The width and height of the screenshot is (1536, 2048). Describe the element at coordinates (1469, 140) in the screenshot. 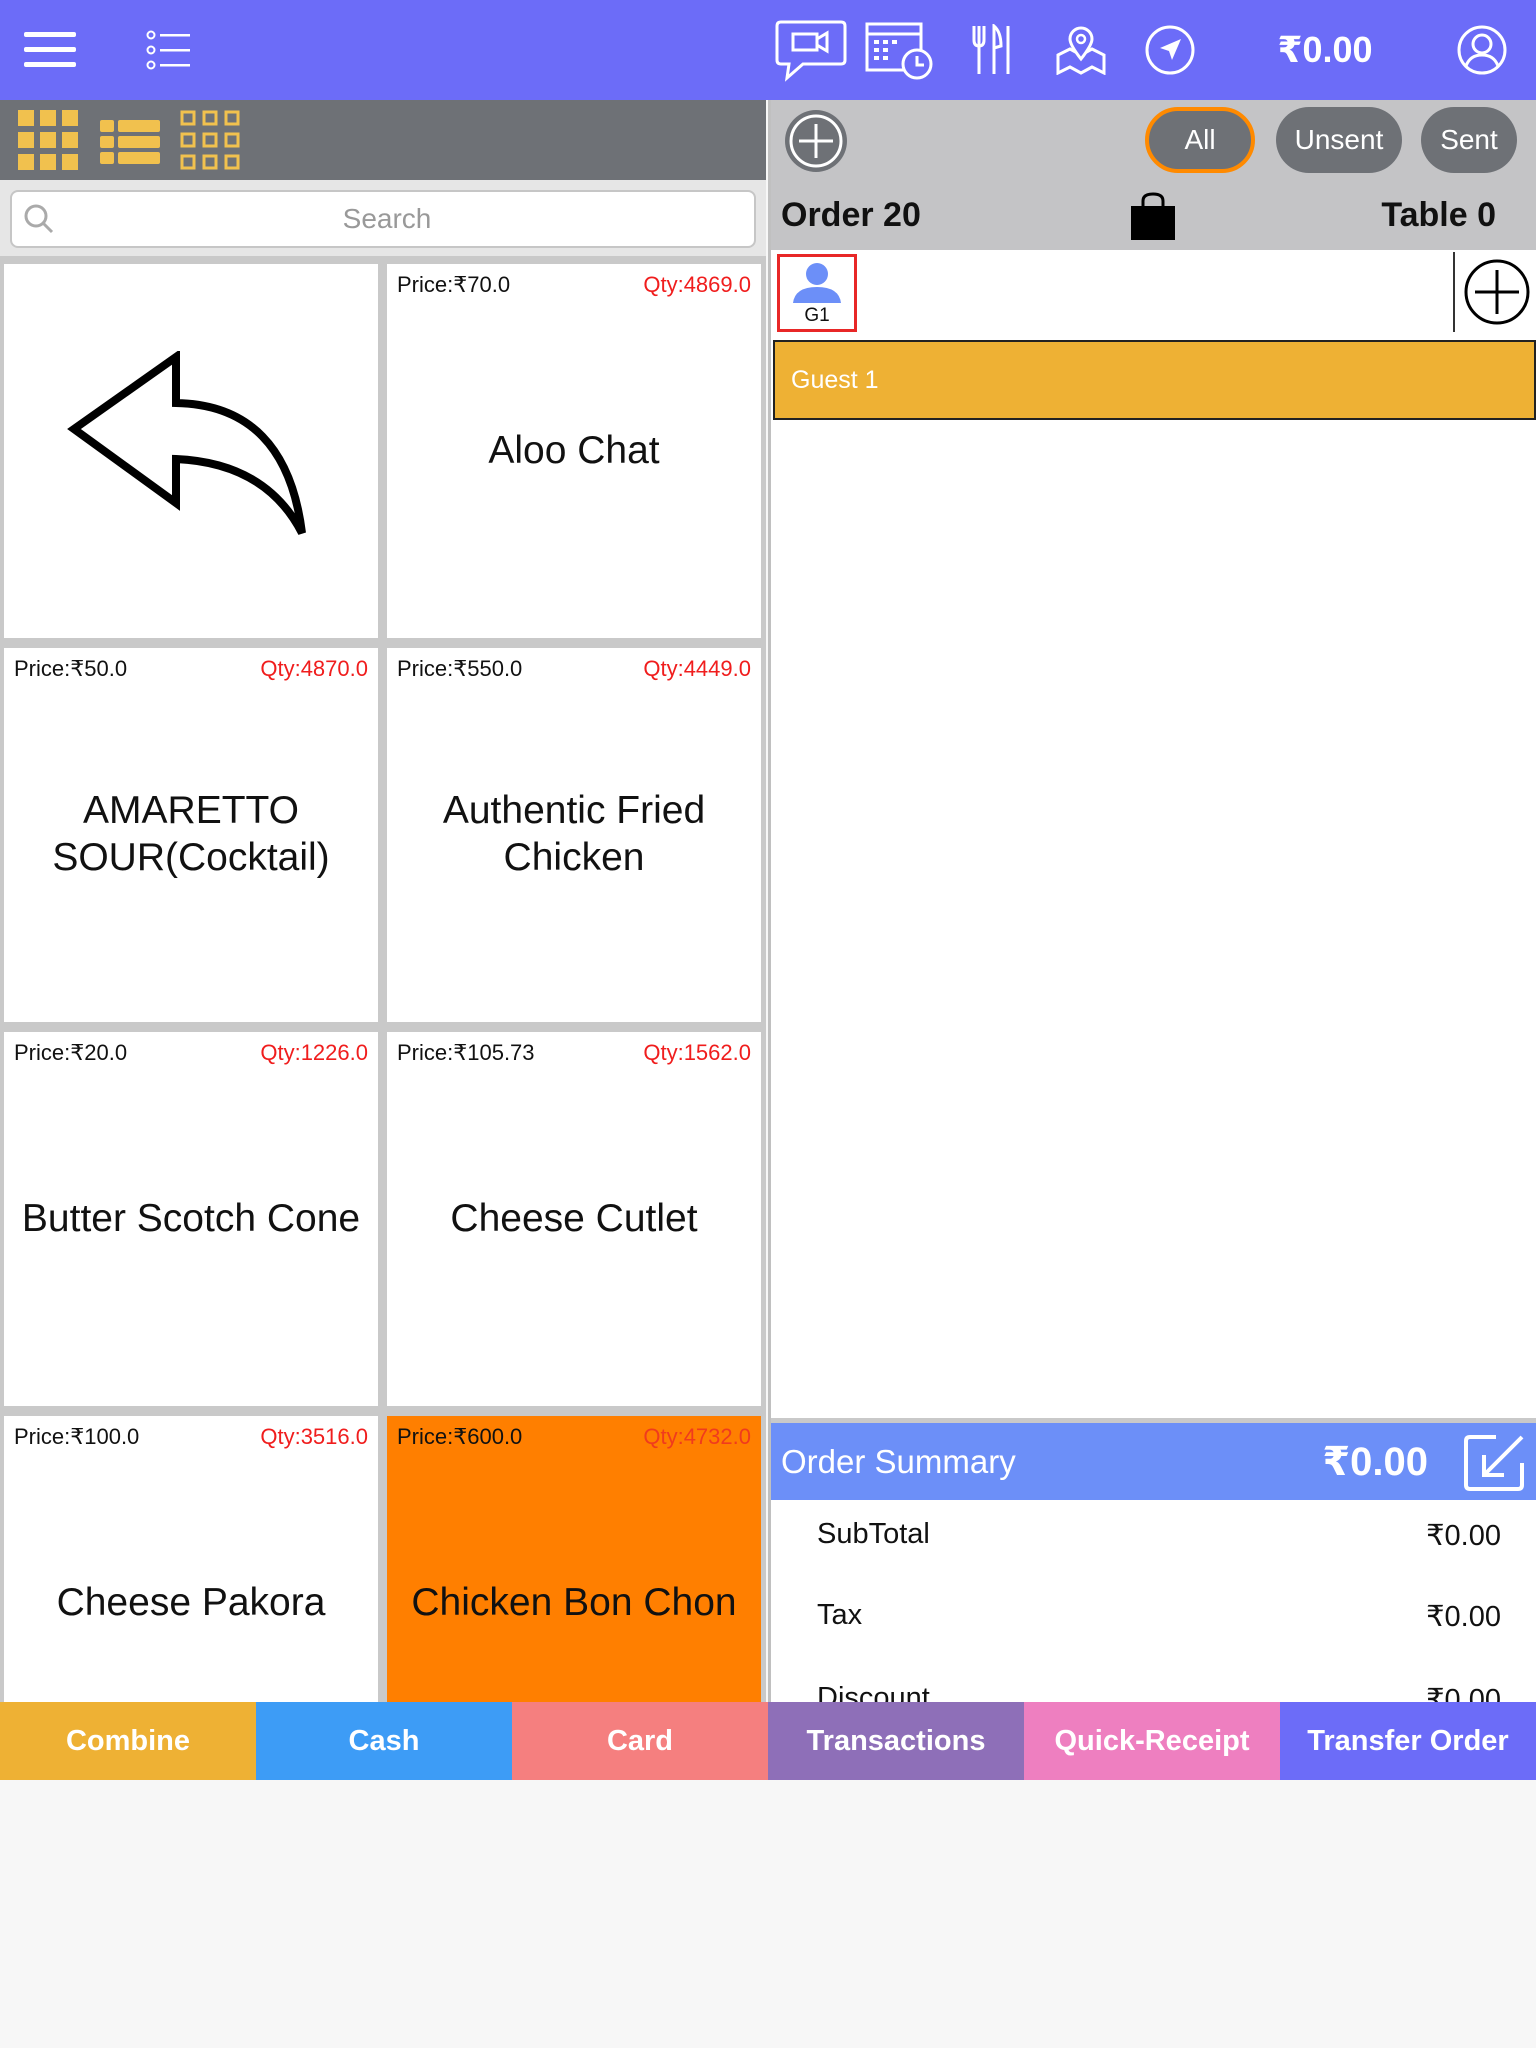

I see `filter-sent-tab: Sent` at that location.